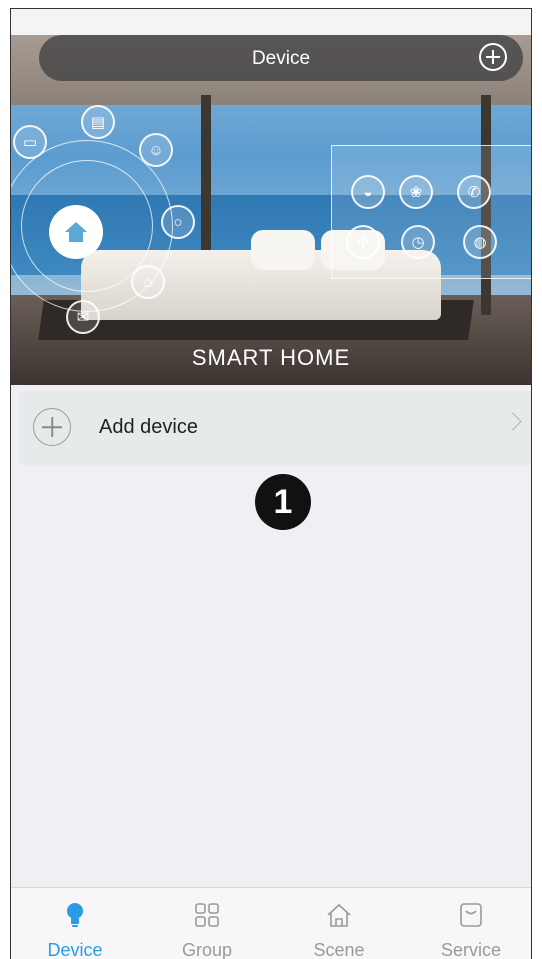 This screenshot has width=542, height=959. What do you see at coordinates (156, 150) in the screenshot?
I see `user-icon: ☺` at bounding box center [156, 150].